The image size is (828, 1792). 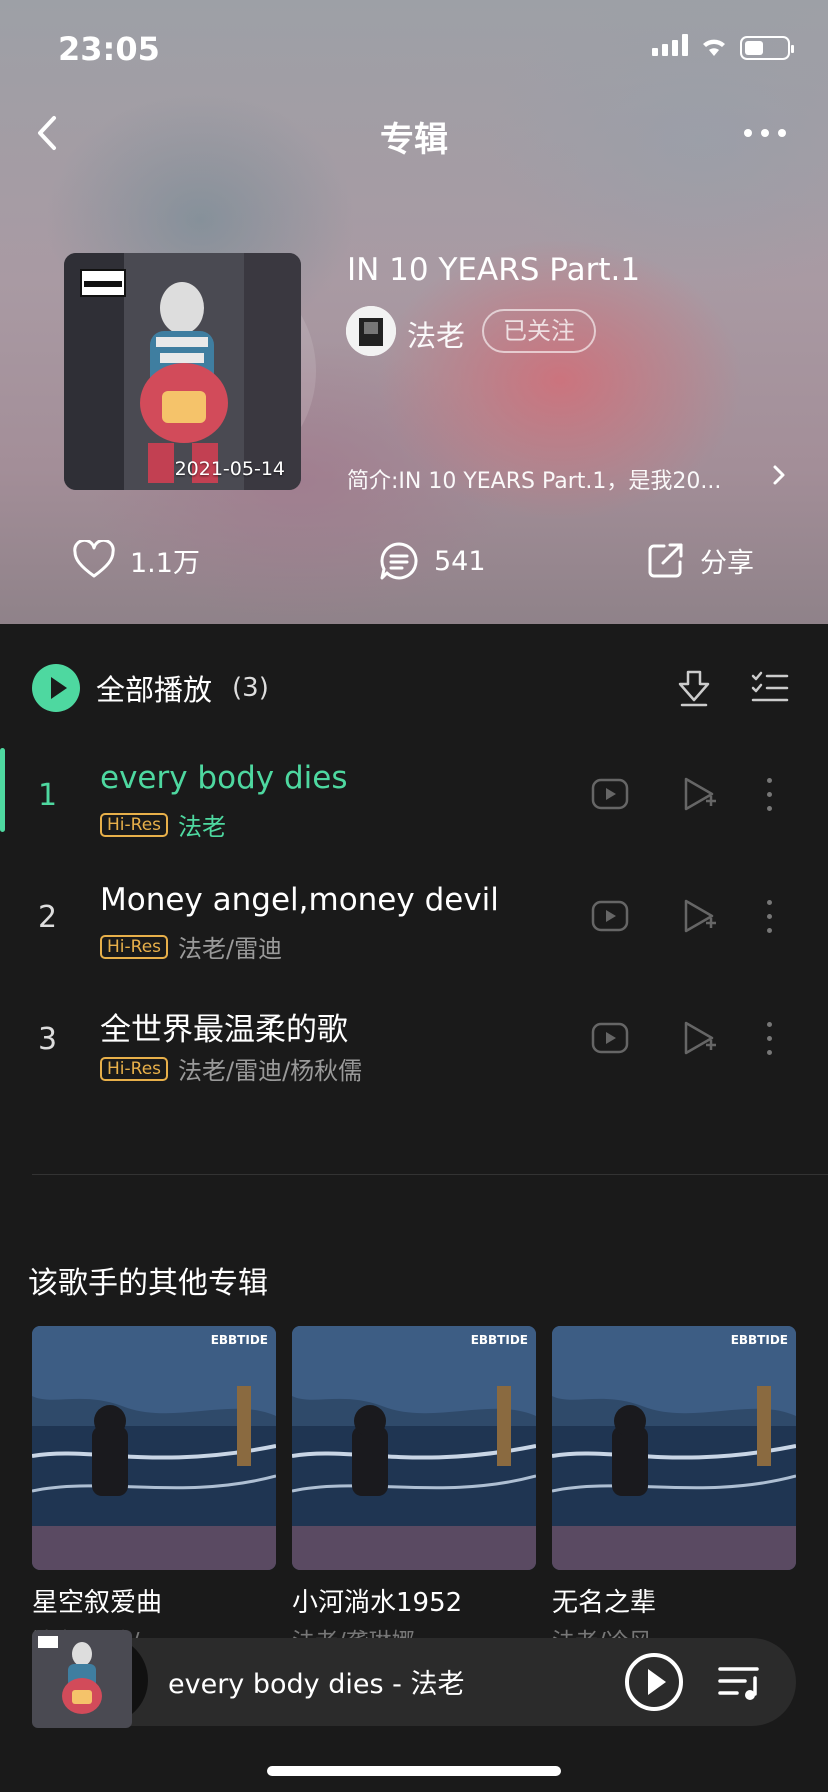 I want to click on comment-icon, so click(x=399, y=561).